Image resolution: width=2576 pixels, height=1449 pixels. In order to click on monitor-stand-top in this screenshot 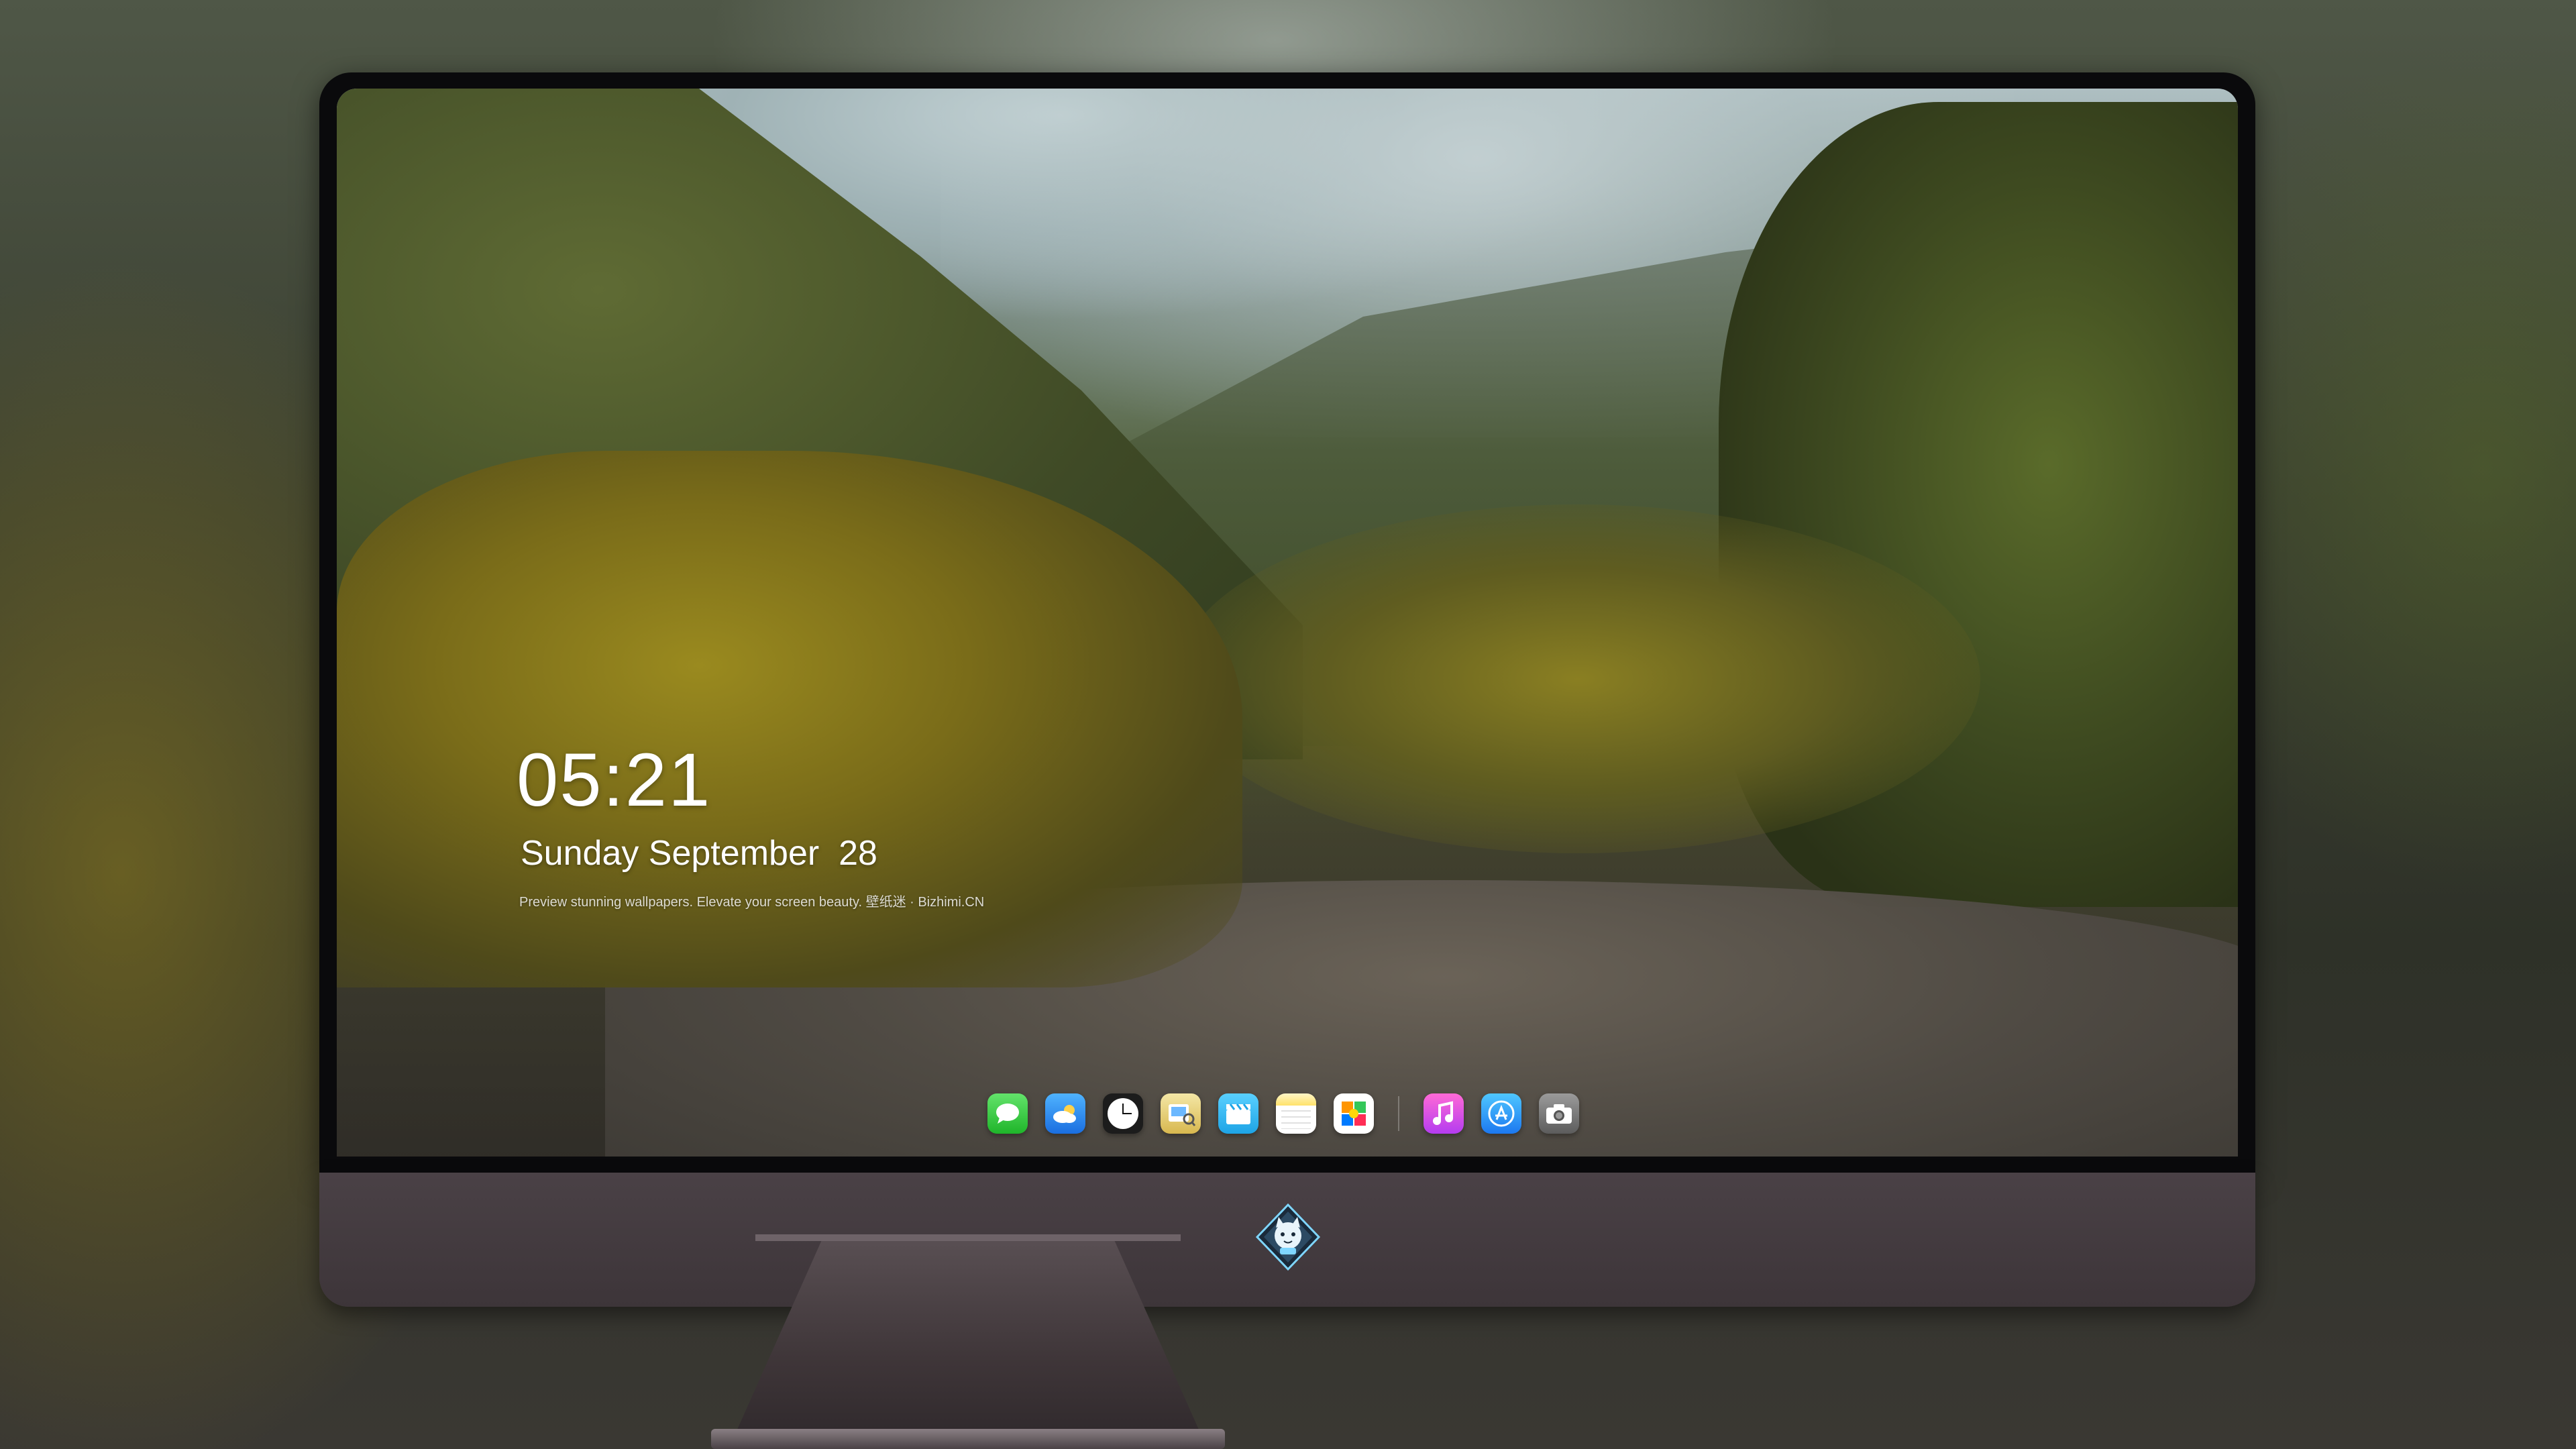, I will do `click(968, 1237)`.